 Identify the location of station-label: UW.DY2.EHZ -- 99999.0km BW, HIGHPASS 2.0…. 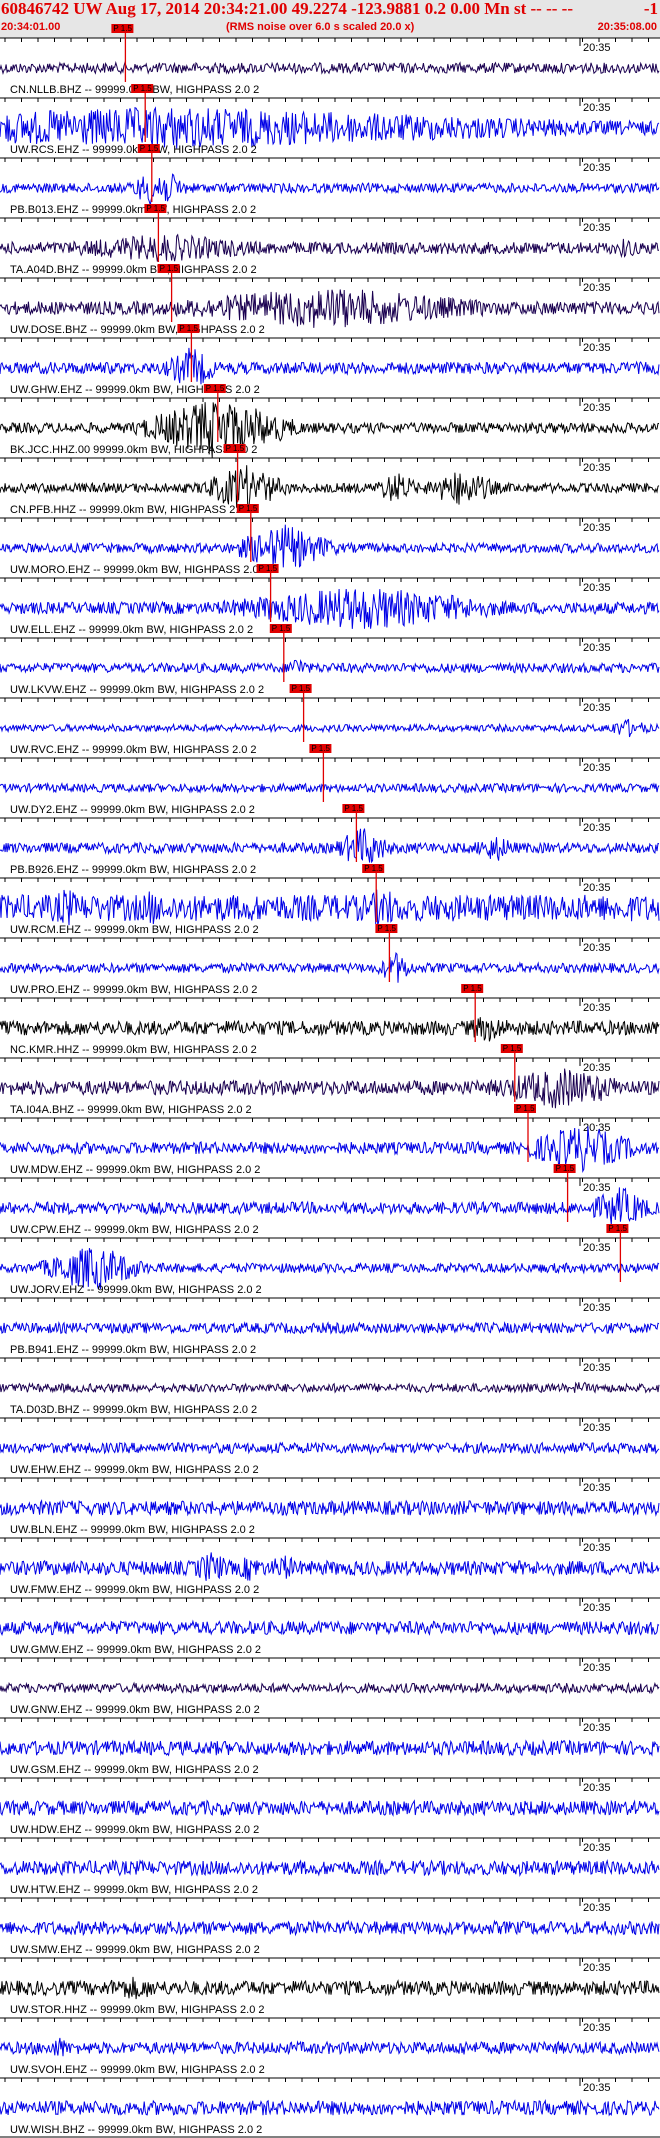
(132, 810).